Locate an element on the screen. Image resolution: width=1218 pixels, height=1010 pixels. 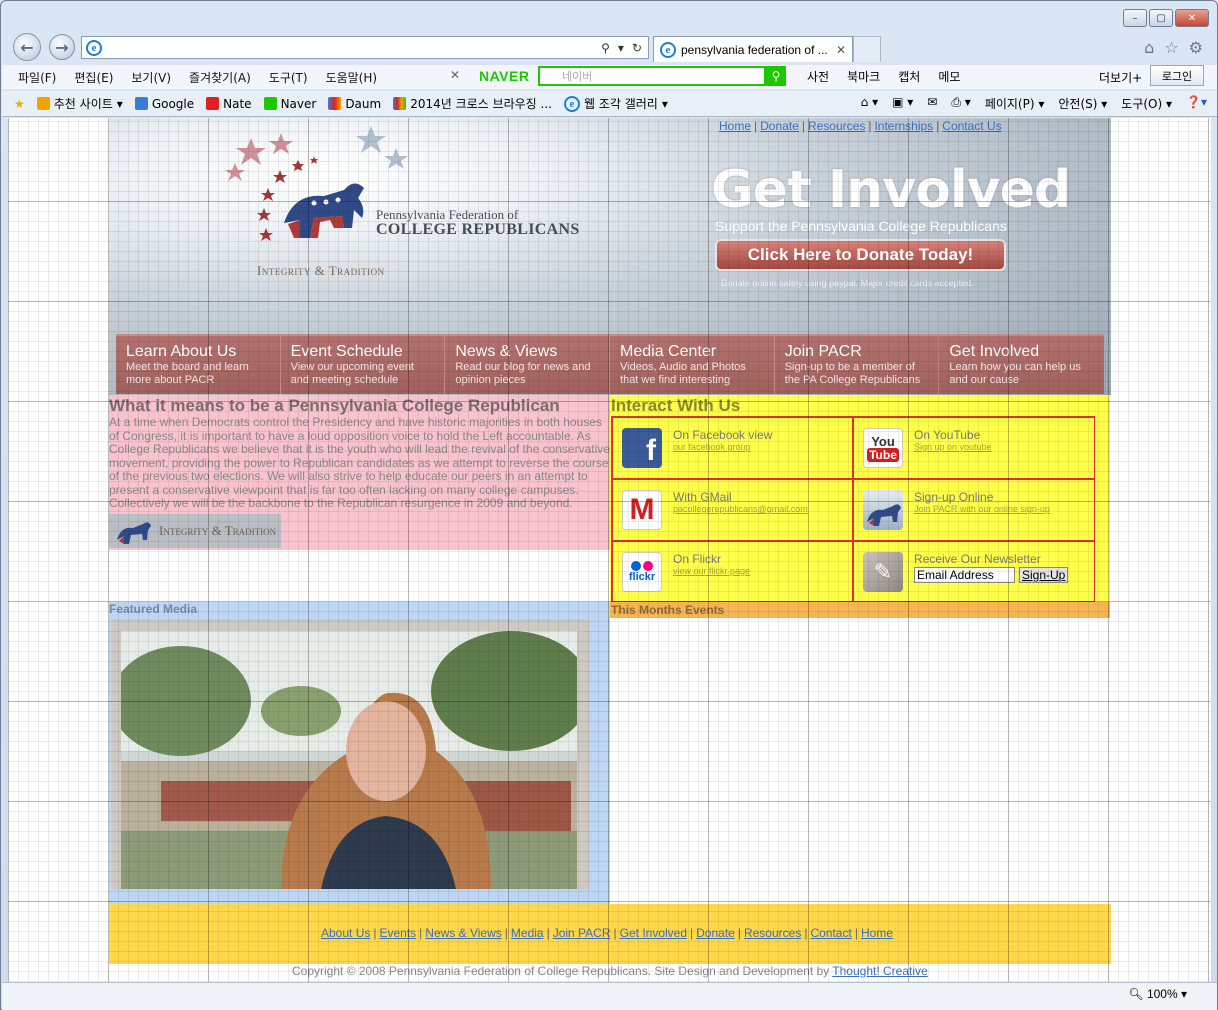
maximize-button: ▢ is located at coordinates (1161, 18).